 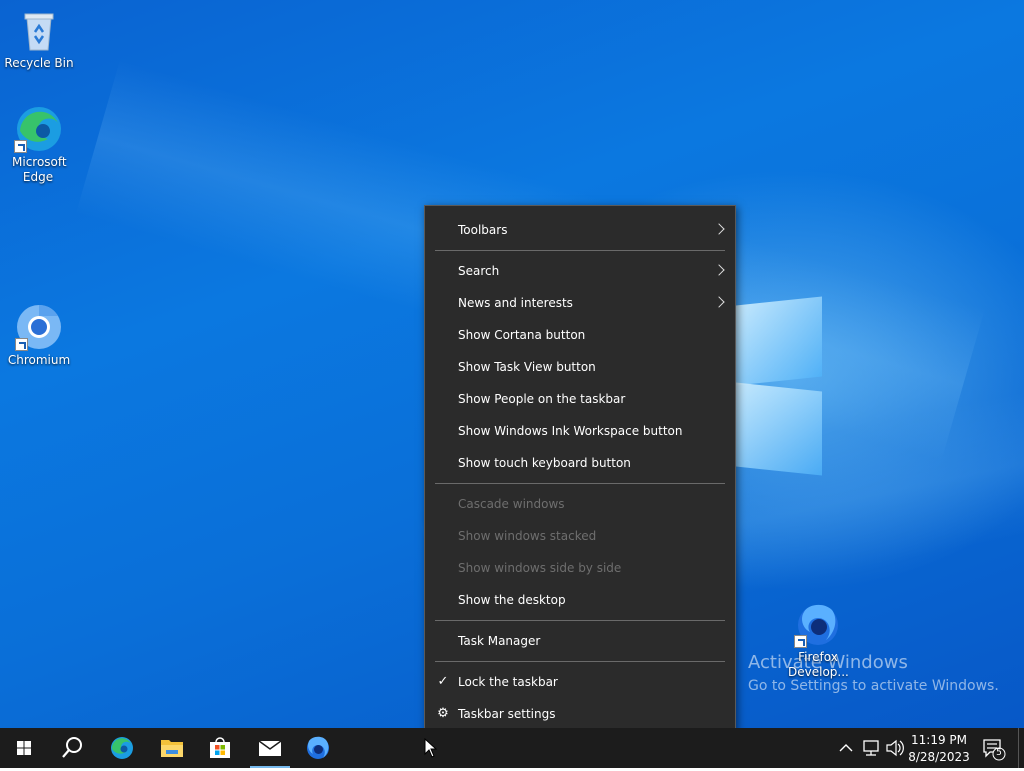 What do you see at coordinates (1021, 748) in the screenshot?
I see `show-desktop-button` at bounding box center [1021, 748].